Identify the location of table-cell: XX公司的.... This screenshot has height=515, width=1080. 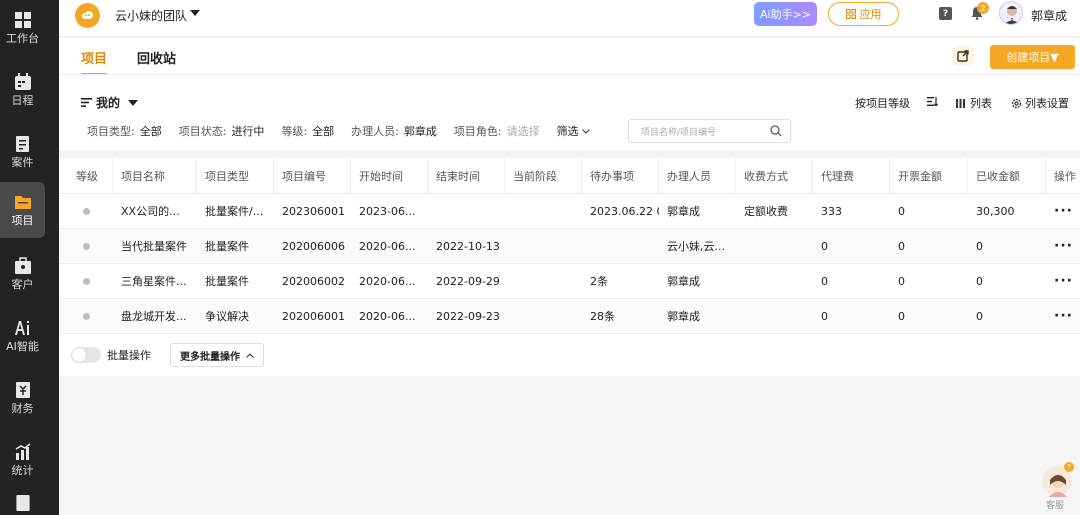
(155, 211).